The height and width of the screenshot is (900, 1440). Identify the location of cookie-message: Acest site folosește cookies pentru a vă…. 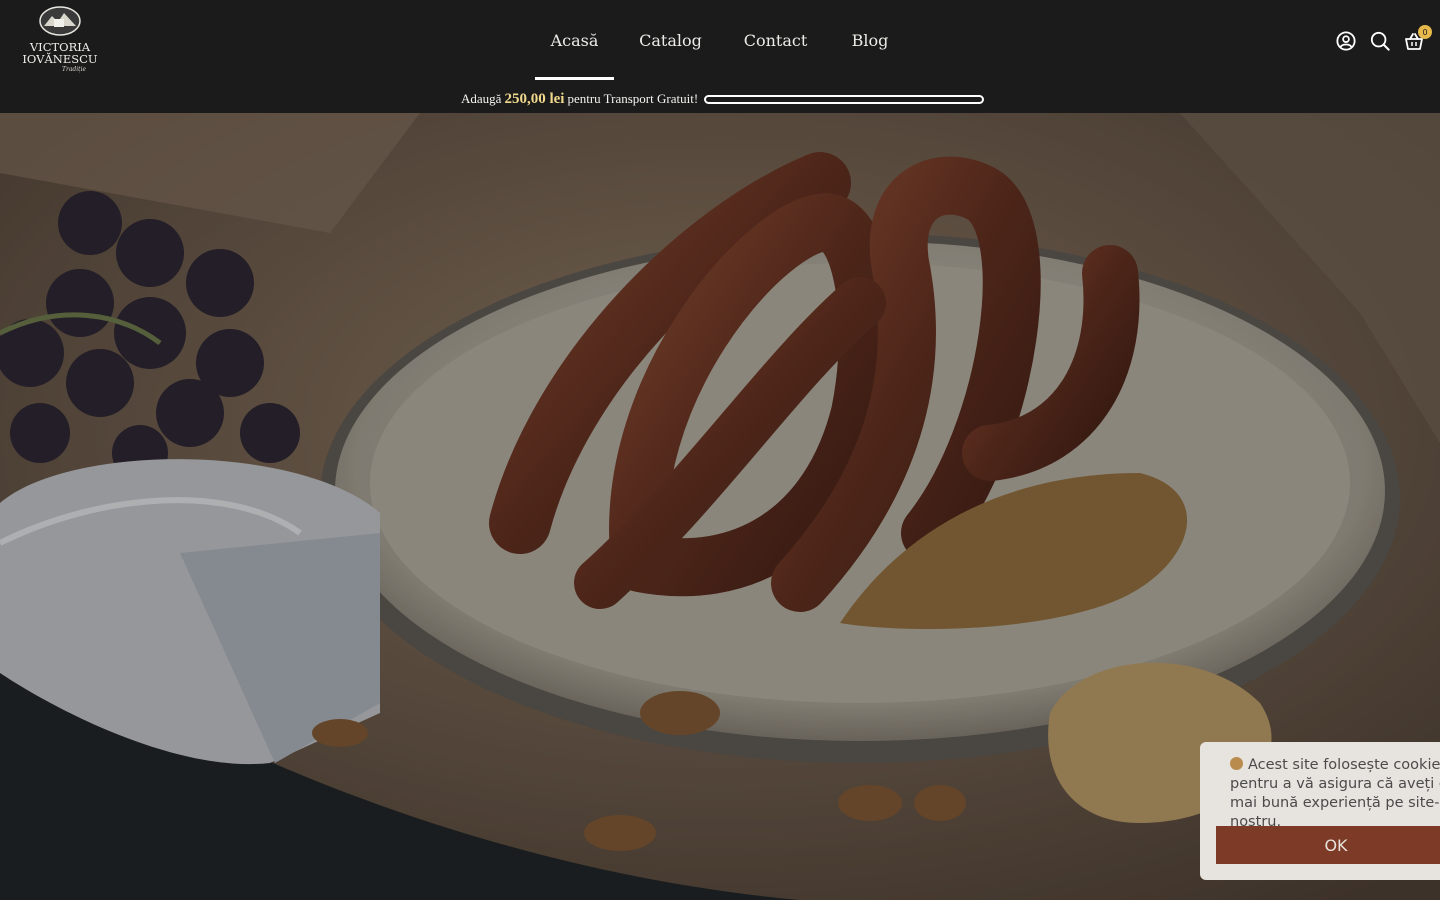
(1335, 794).